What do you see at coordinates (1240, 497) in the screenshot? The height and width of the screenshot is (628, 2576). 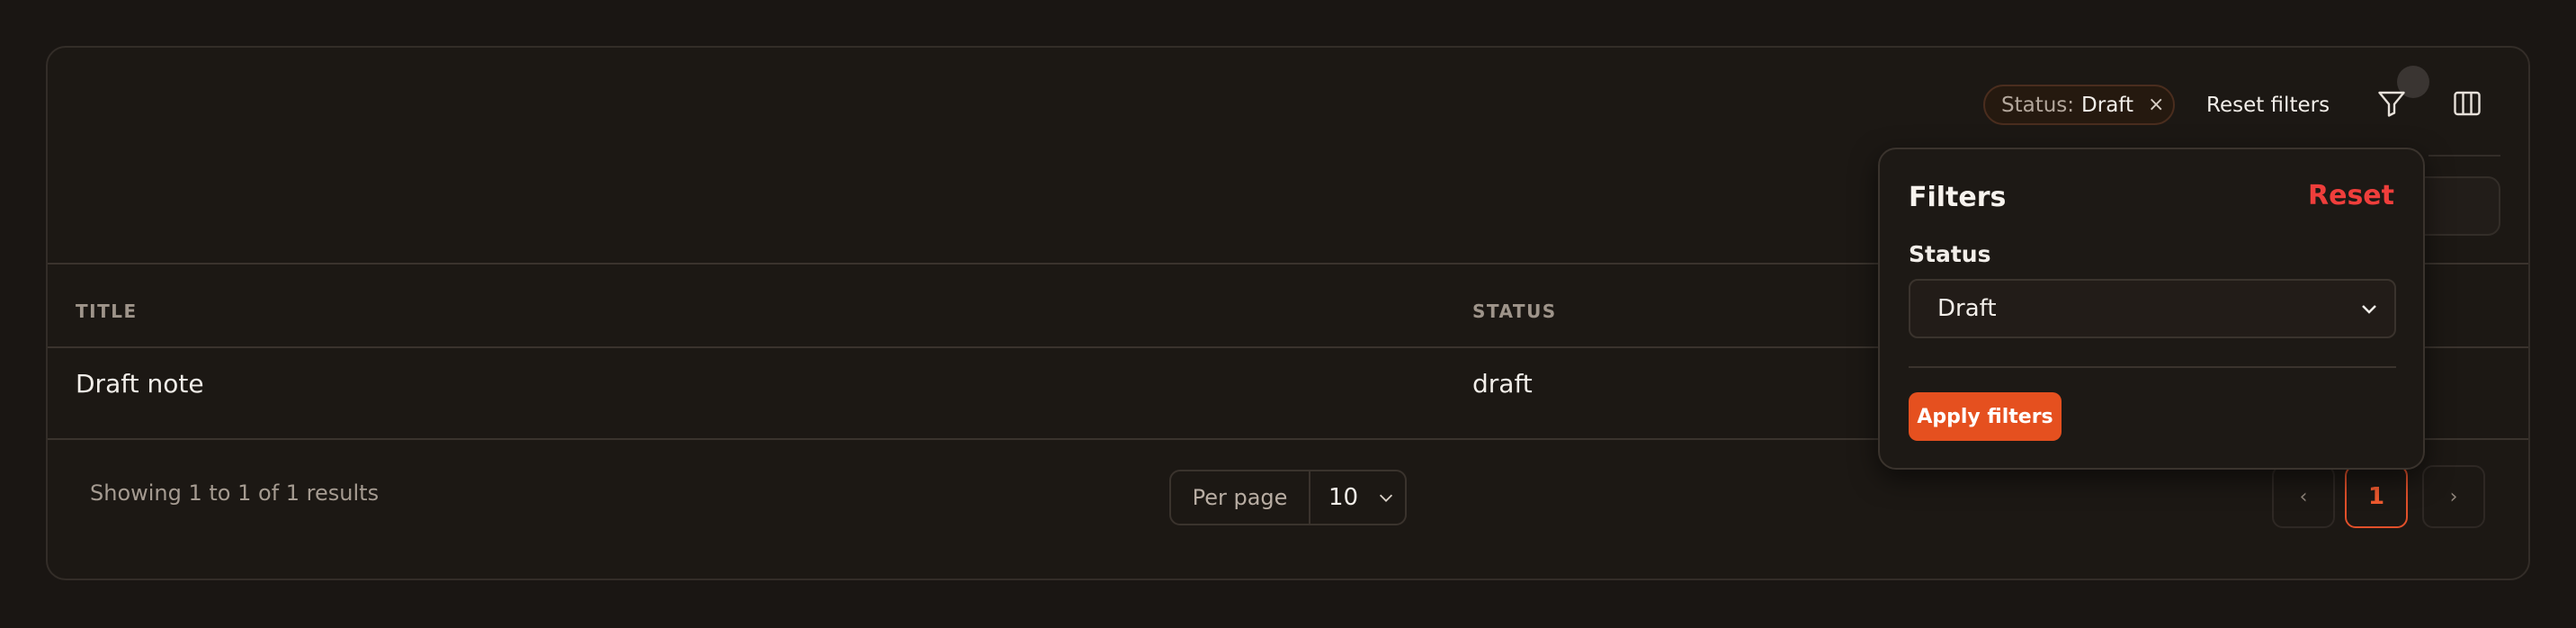 I see `per-page-label: Per page` at bounding box center [1240, 497].